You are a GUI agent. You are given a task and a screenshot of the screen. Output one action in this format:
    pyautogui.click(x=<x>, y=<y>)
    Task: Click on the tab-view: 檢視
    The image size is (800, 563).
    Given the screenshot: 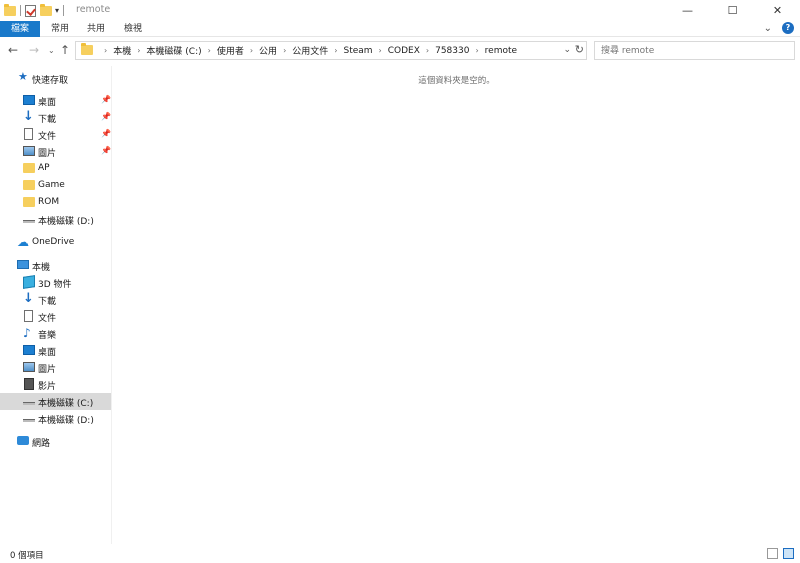 What is the action you would take?
    pyautogui.click(x=133, y=29)
    